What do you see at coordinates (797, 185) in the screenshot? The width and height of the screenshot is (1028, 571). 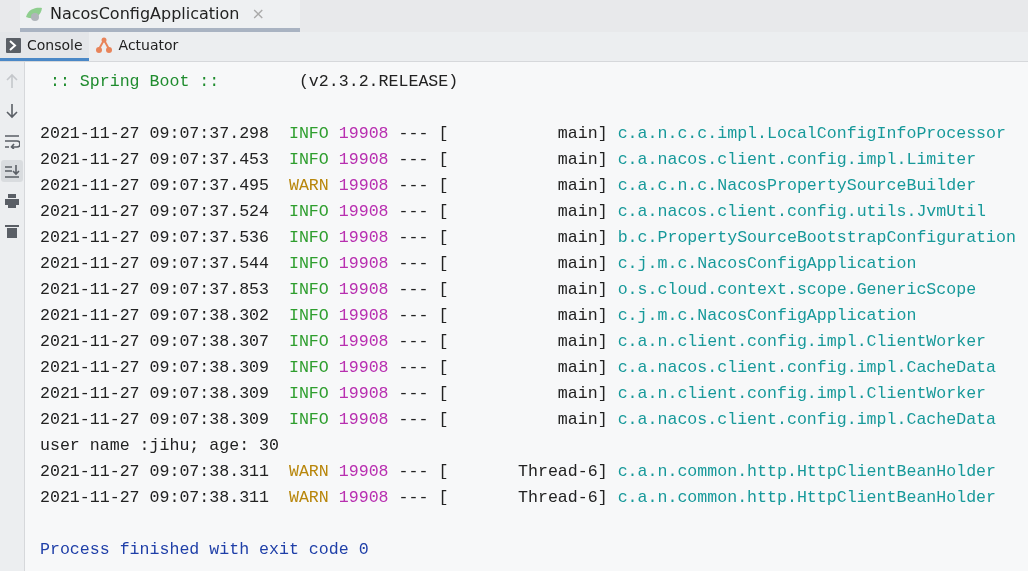 I see `logger-name: c.a.c.n.c.NacosPropertySourceBuilder` at bounding box center [797, 185].